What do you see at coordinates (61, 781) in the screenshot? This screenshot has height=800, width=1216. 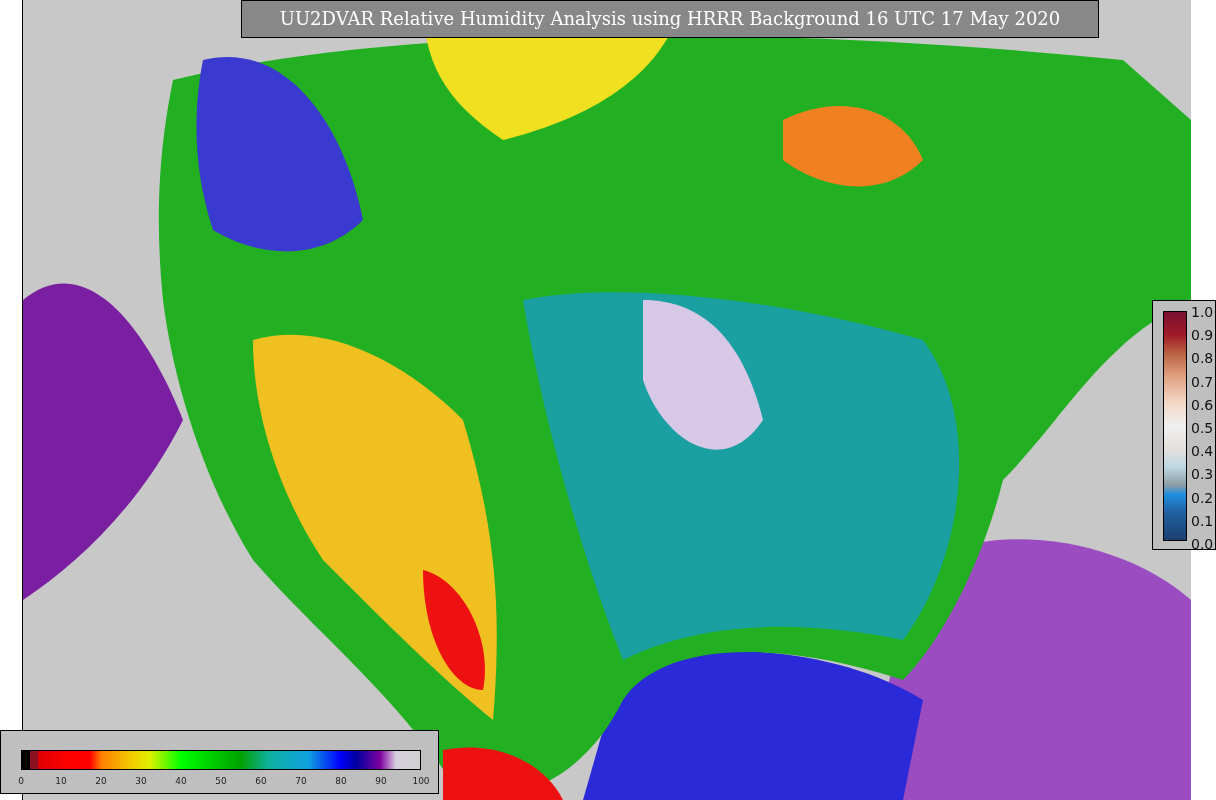 I see `colorbar-label: 10` at bounding box center [61, 781].